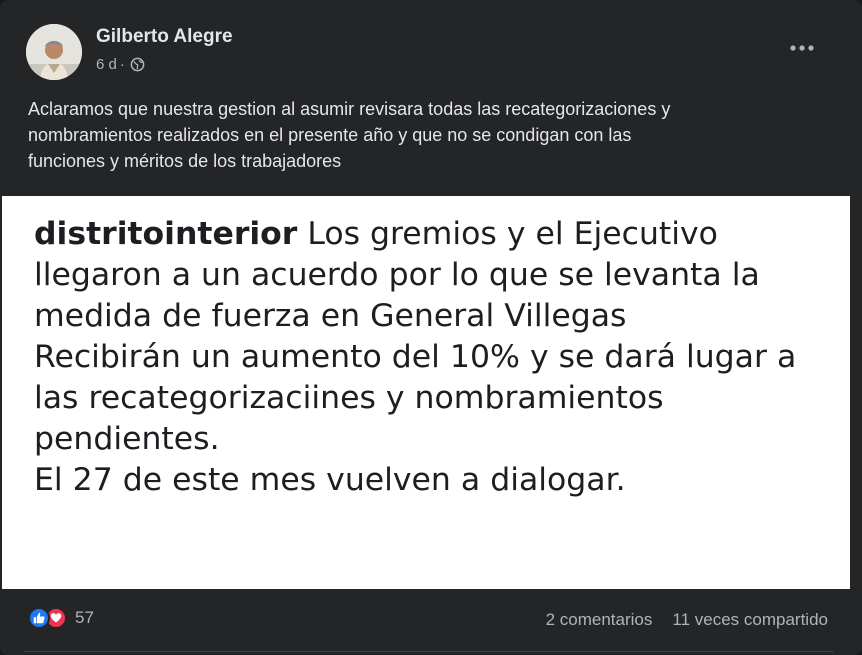 Image resolution: width=862 pixels, height=655 pixels. What do you see at coordinates (166, 234) in the screenshot?
I see `image-username: distritointerior` at bounding box center [166, 234].